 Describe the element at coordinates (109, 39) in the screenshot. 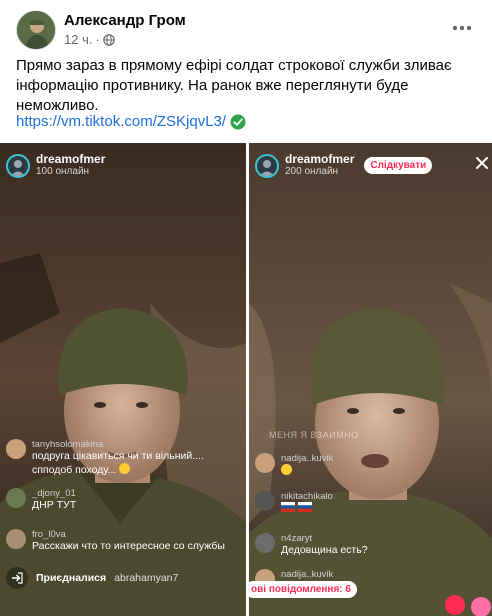

I see `globe-icon` at that location.